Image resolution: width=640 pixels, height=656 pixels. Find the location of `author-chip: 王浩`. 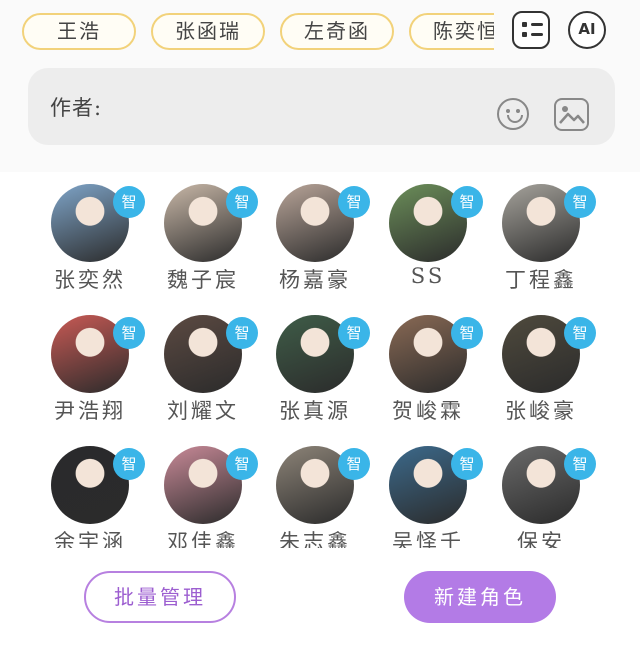

author-chip: 王浩 is located at coordinates (79, 31).